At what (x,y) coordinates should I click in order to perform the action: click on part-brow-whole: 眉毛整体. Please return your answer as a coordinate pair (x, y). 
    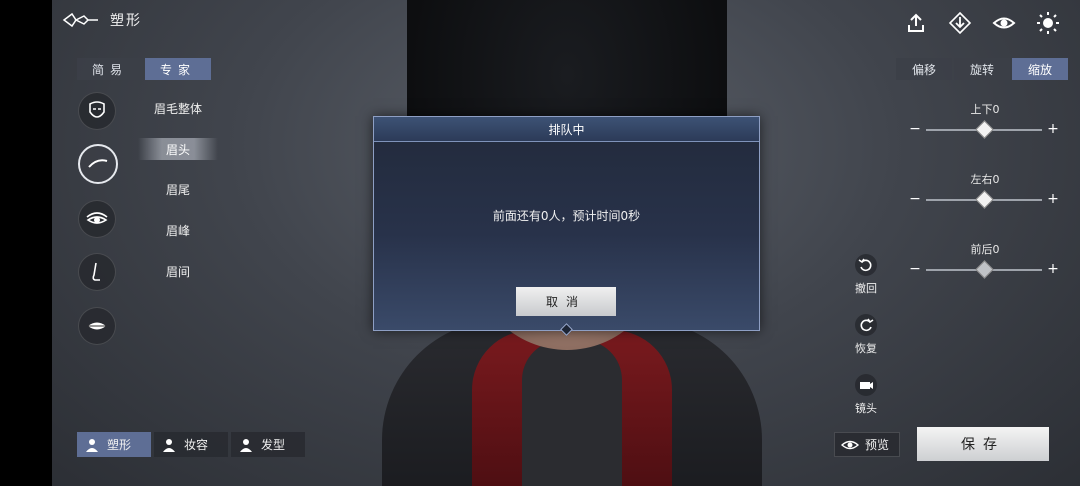
    Looking at the image, I should click on (178, 108).